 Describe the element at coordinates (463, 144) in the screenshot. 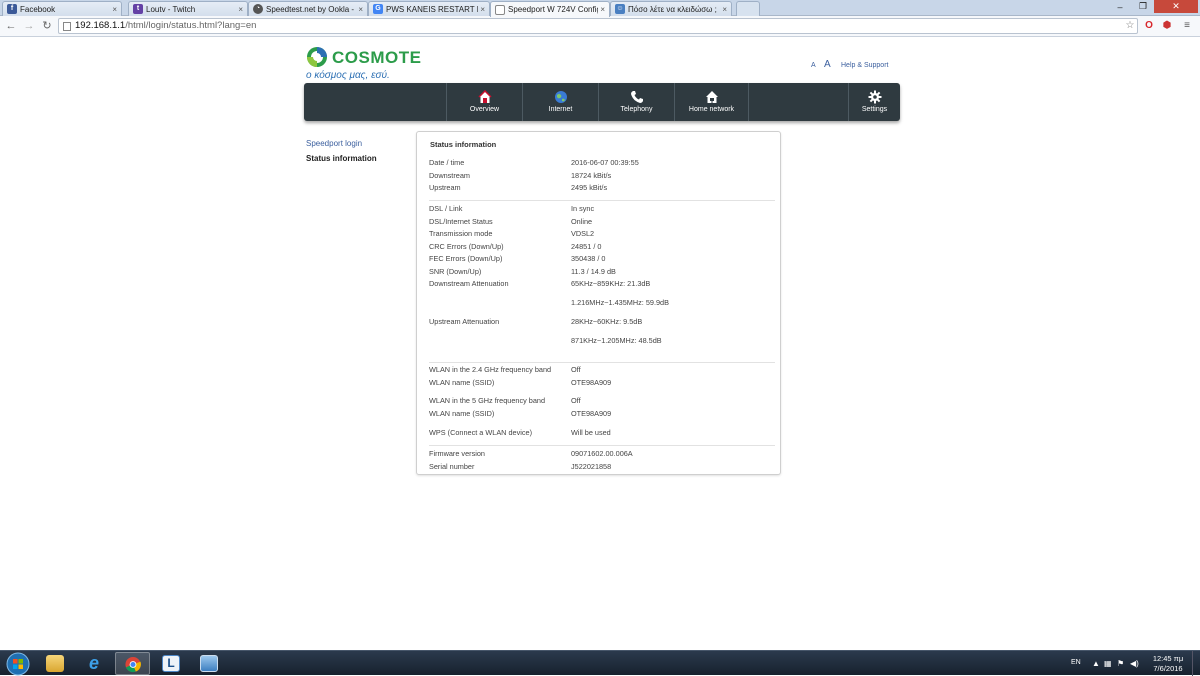

I see `panel-title: Status information` at that location.